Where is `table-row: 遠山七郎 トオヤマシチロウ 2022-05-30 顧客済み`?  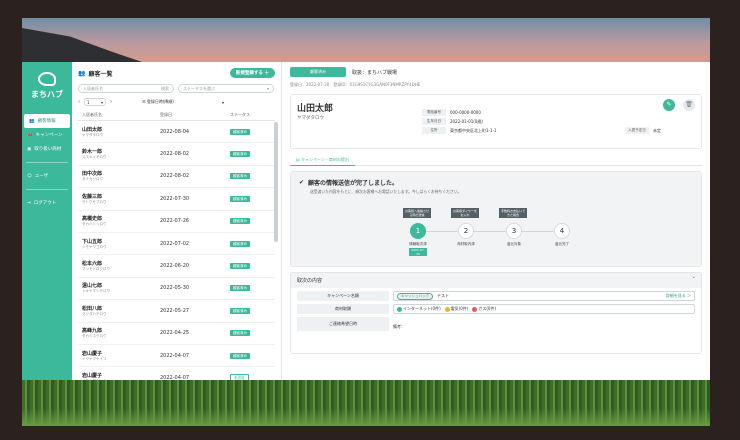 table-row: 遠山七郎 トオヤマシチロウ 2022-05-30 顧客済み is located at coordinates (176, 289).